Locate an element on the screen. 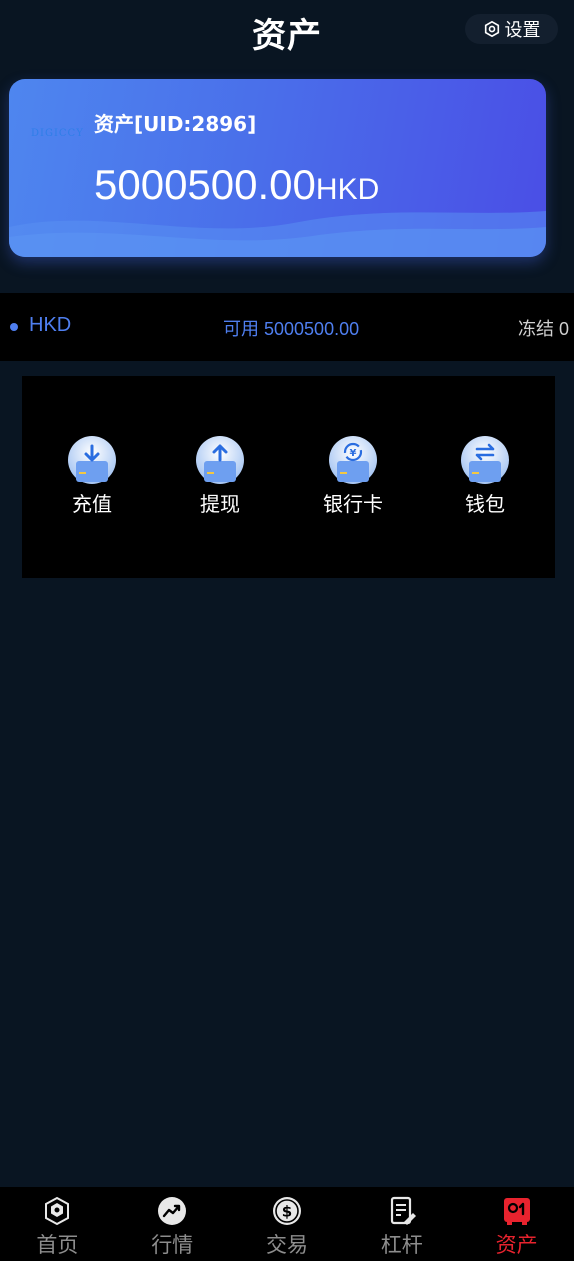  tab-home: 首页 is located at coordinates (57, 1224).